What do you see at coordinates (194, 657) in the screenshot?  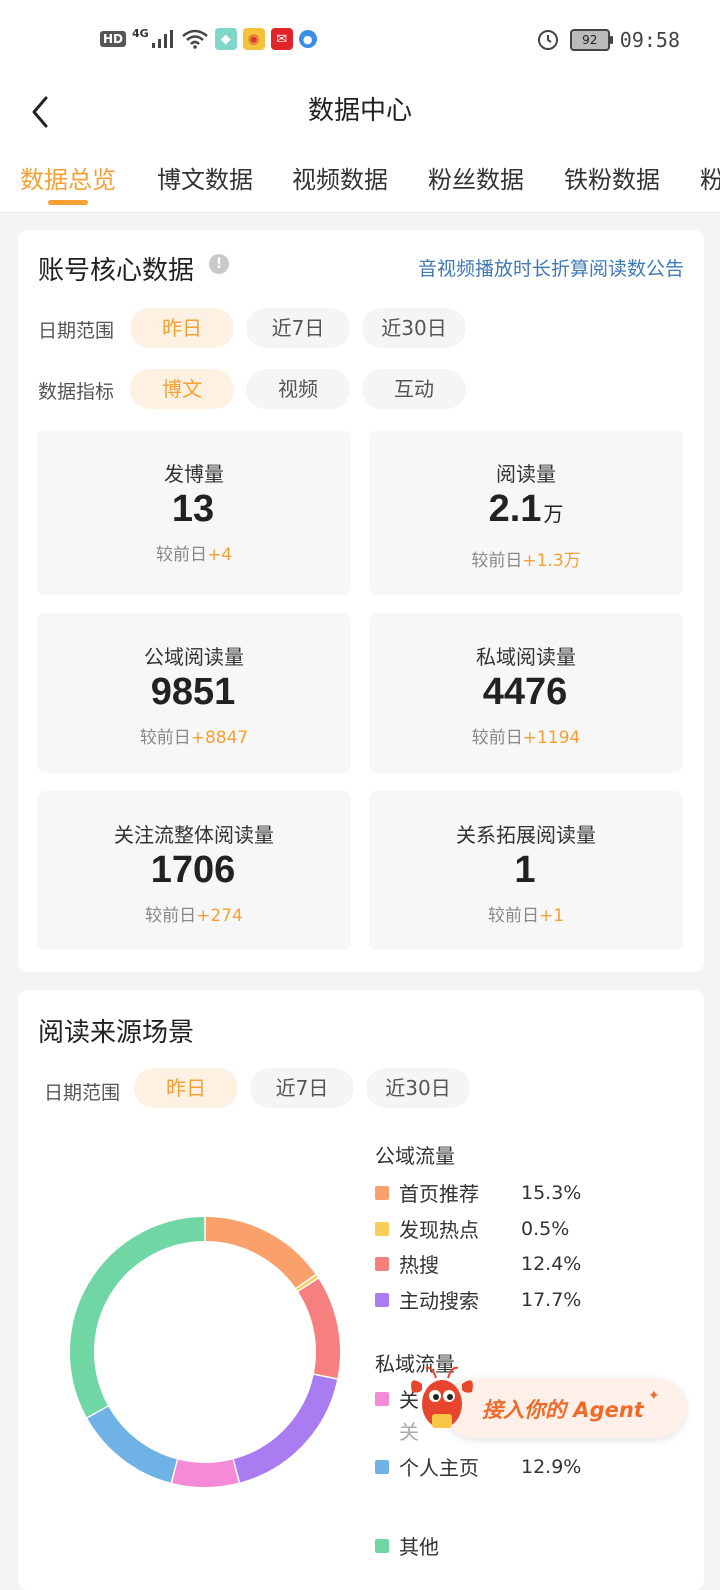 I see `stat-label: 公域阅读量` at bounding box center [194, 657].